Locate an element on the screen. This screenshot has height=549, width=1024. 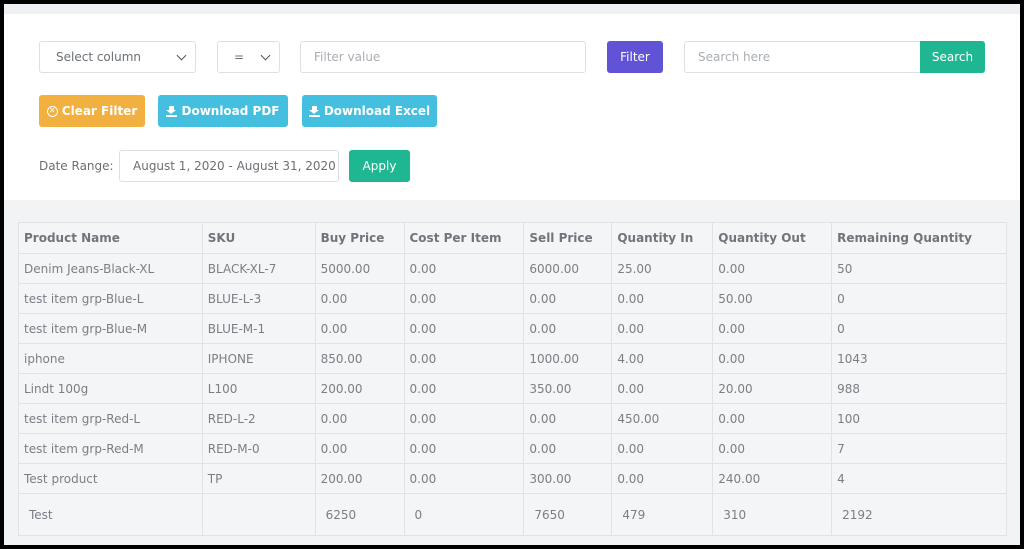
table-cell: 25.00 is located at coordinates (662, 268).